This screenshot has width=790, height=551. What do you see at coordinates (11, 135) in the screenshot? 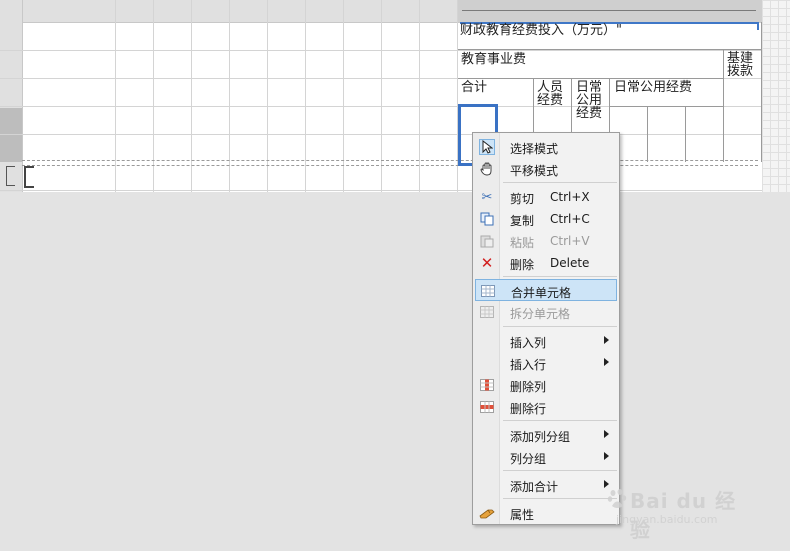
I see `selected-row-header` at bounding box center [11, 135].